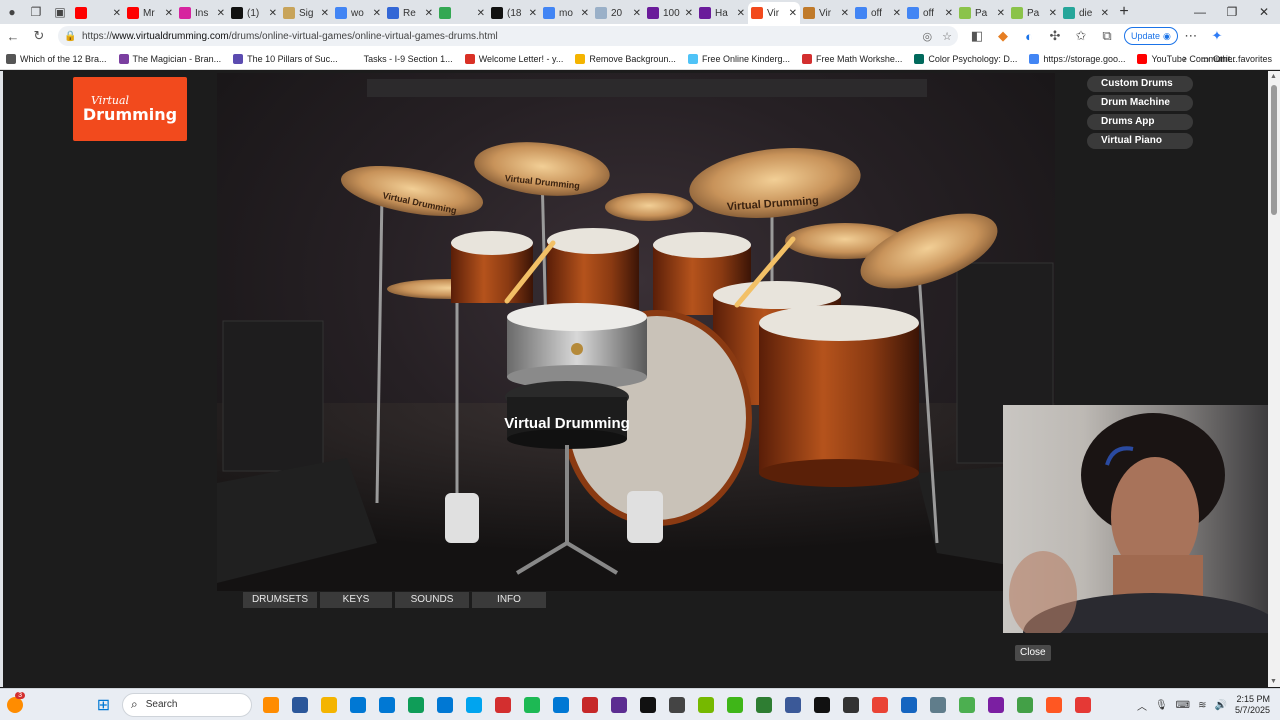  Describe the element at coordinates (1183, 705) in the screenshot. I see `keyboard-icon: ⌨` at that location.